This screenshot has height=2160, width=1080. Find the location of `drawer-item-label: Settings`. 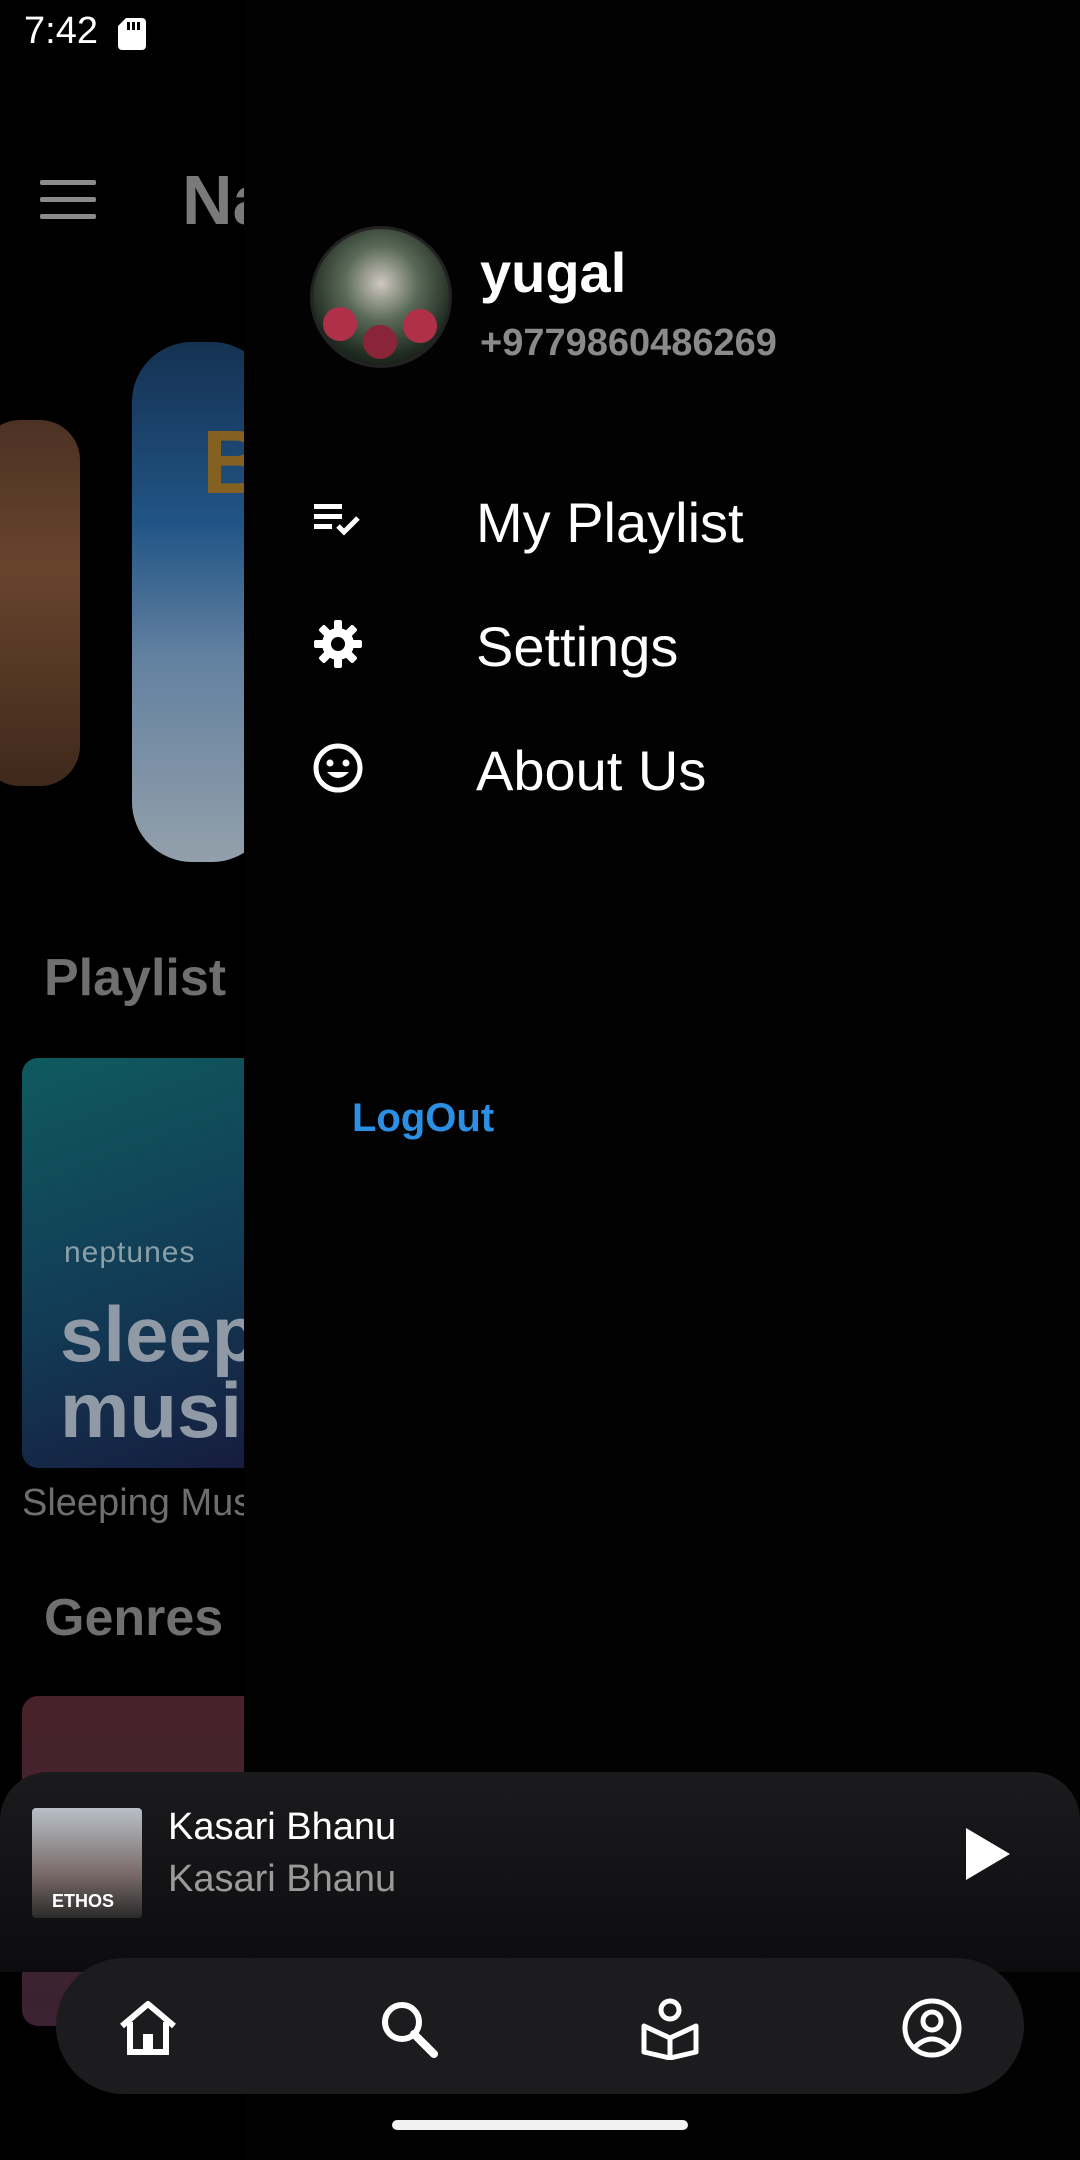

drawer-item-label: Settings is located at coordinates (577, 646).